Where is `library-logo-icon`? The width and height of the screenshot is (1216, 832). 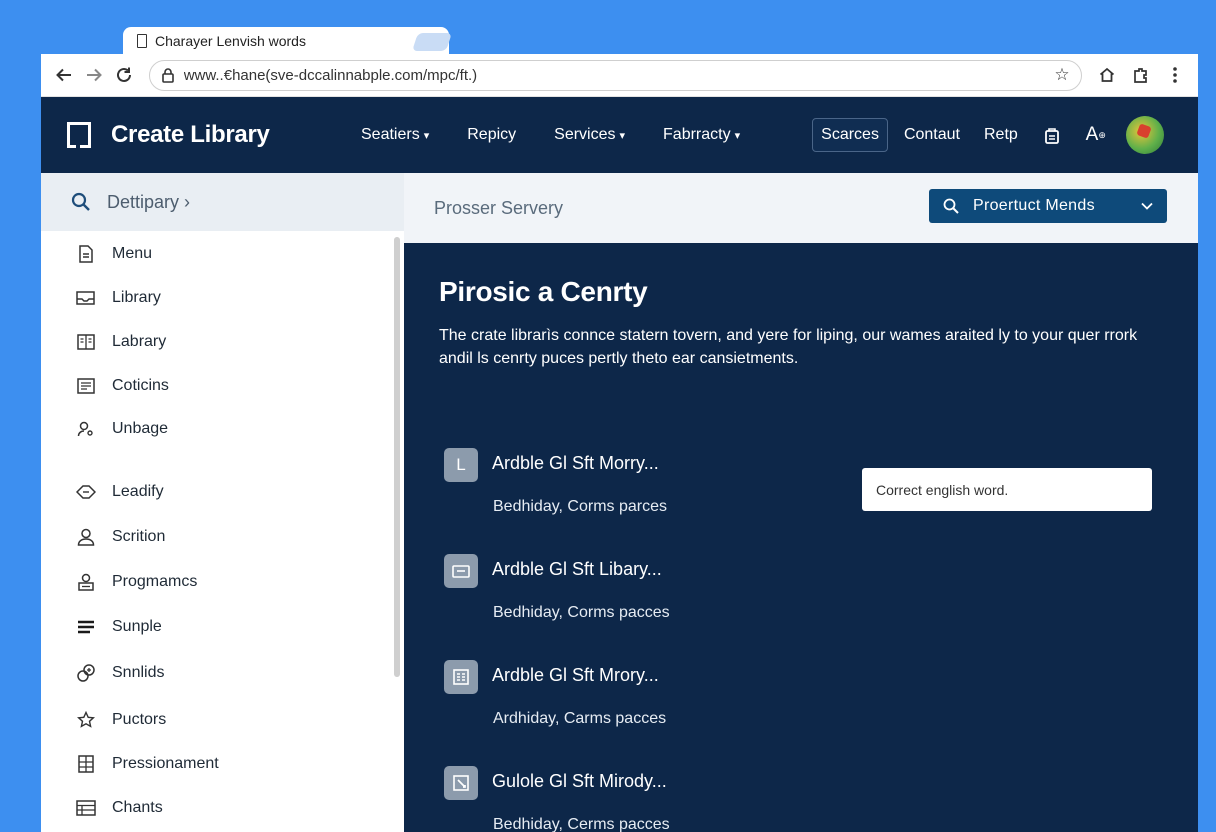
library-logo-icon is located at coordinates (79, 137).